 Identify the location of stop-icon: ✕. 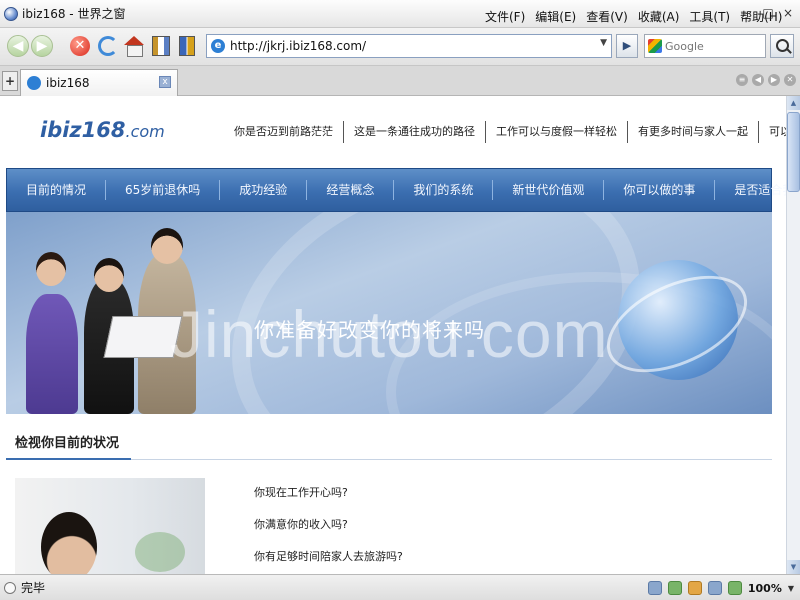
(80, 46).